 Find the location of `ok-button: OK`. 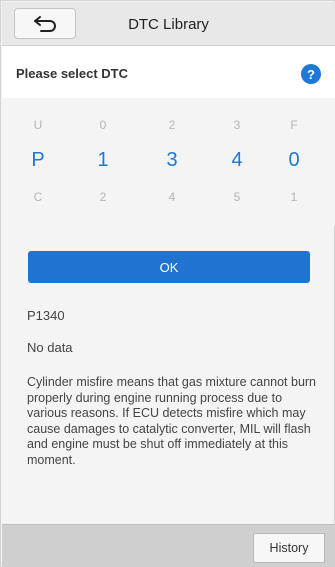

ok-button: OK is located at coordinates (169, 267).